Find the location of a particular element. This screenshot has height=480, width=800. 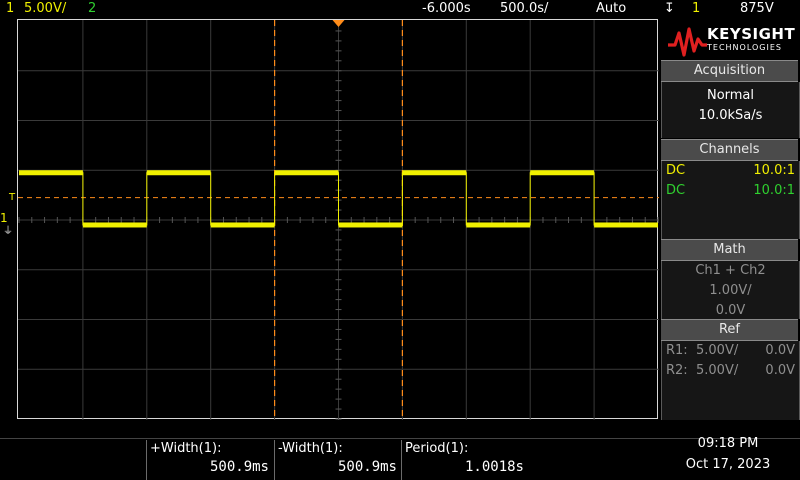

math-expression: Ch1 + Ch2 is located at coordinates (730, 270).